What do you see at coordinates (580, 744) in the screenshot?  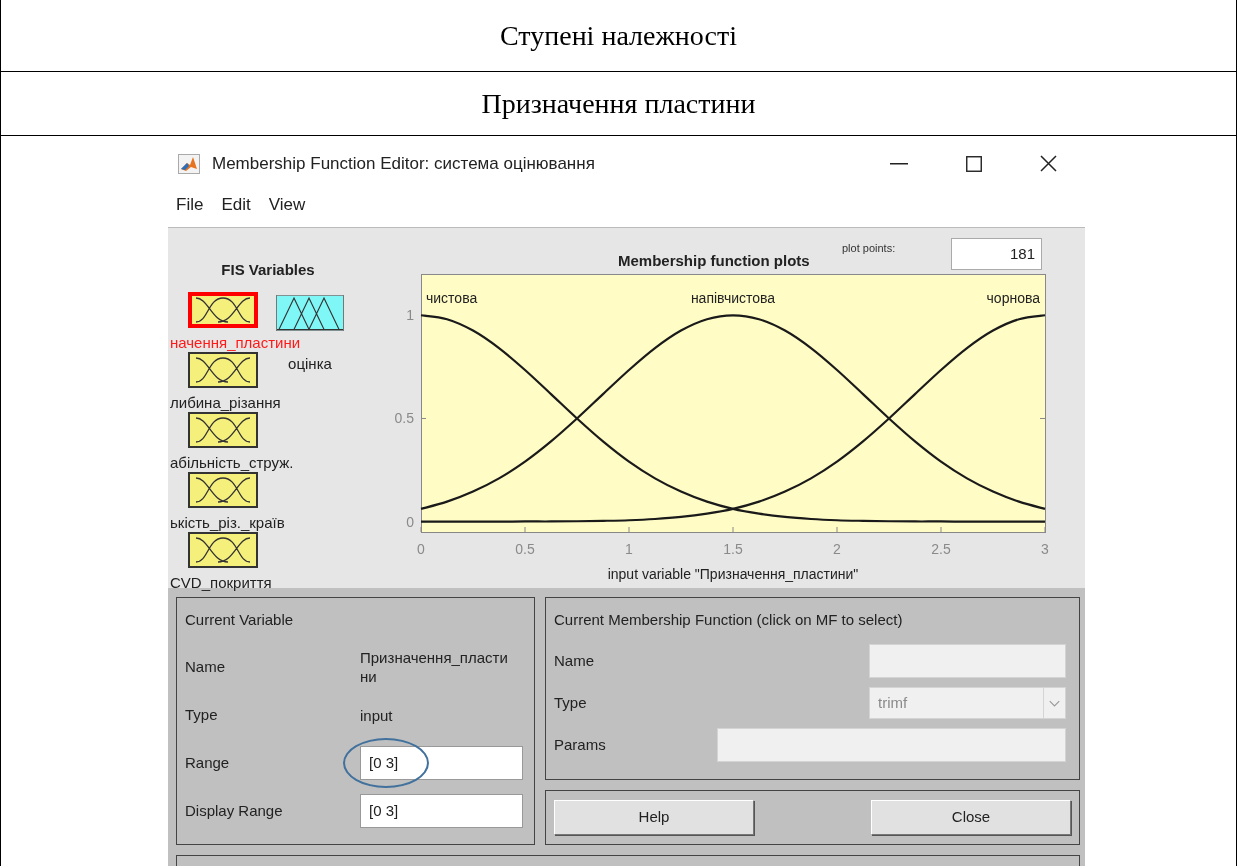 I see `field-label: Params` at bounding box center [580, 744].